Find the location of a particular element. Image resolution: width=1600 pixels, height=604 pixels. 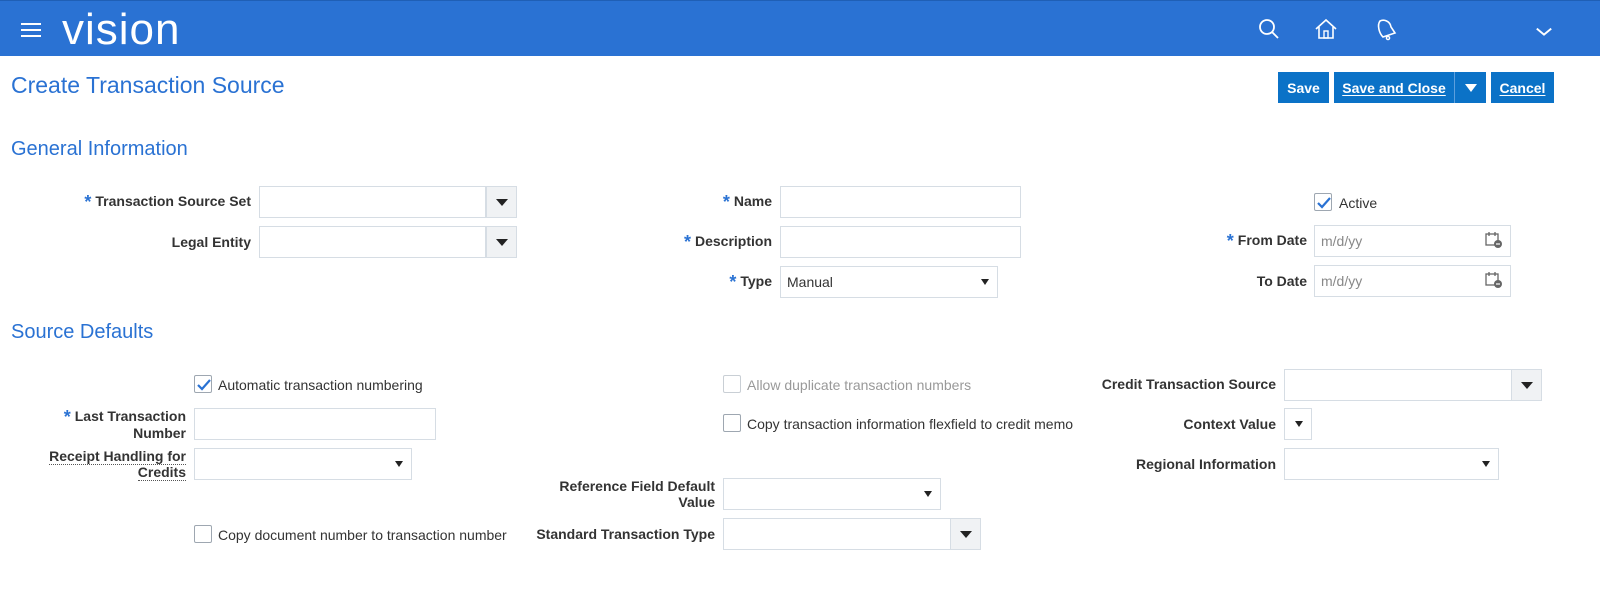

transaction-source-set-dropdown-button is located at coordinates (501, 202).